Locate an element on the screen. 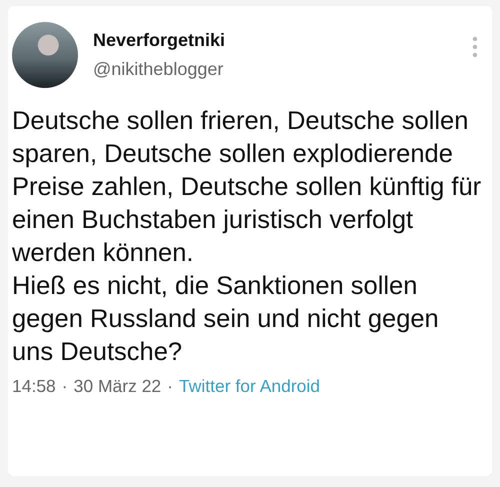 This screenshot has height=487, width=500. author-handle: @nikitheblogger is located at coordinates (282, 69).